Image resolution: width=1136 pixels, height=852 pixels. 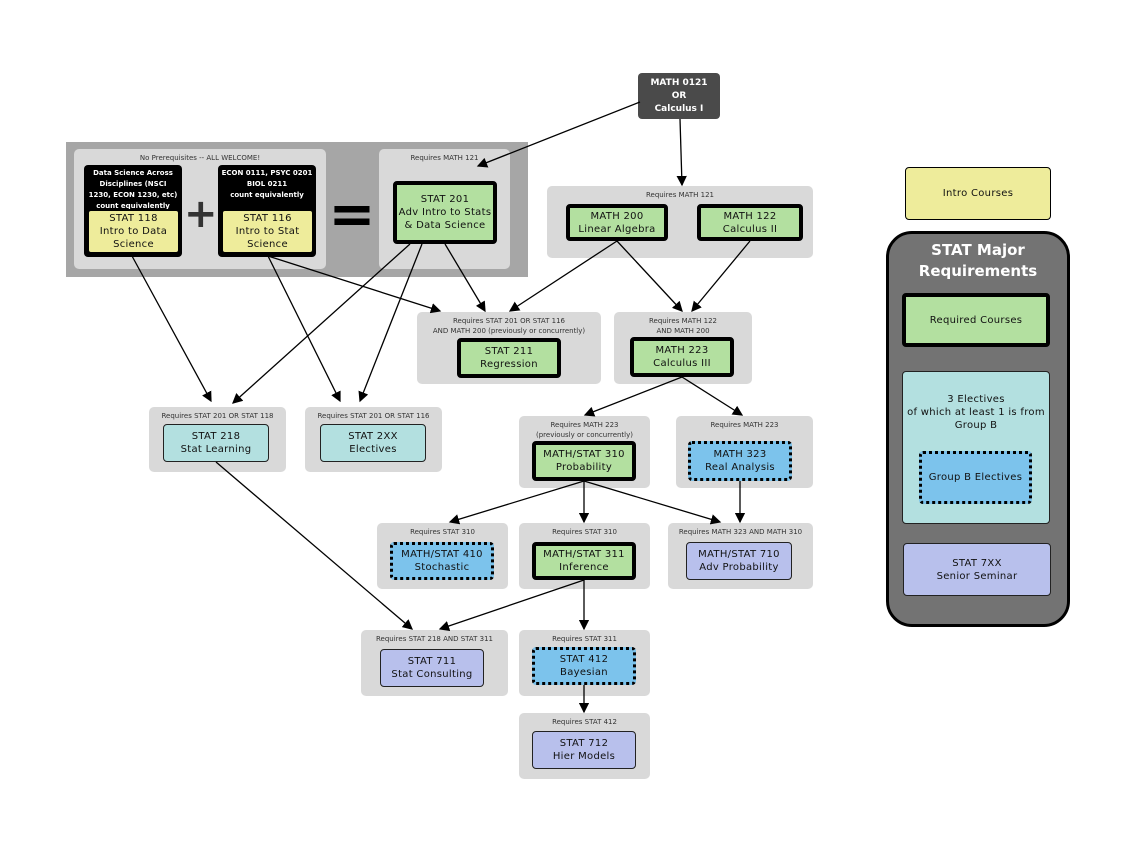 I want to click on legend-major-title: STAT Major Requirements, so click(x=978, y=260).